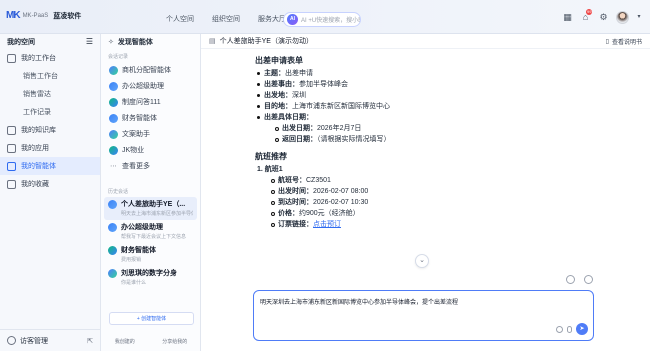  I want to click on avatar, so click(622, 17).